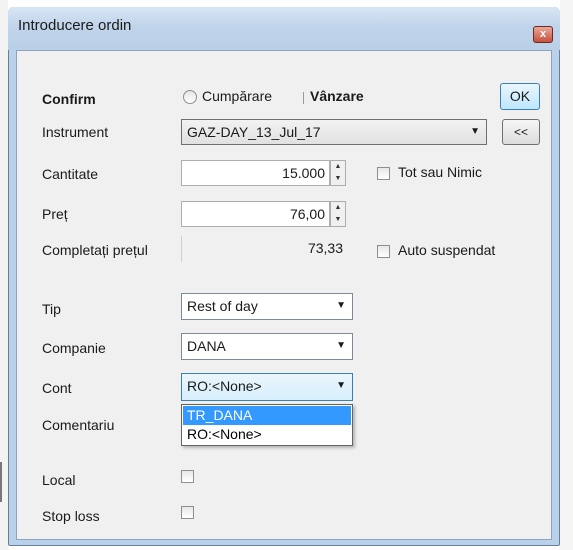 The width and height of the screenshot is (573, 550). I want to click on quantity-stepper: ▲ ▼, so click(338, 173).